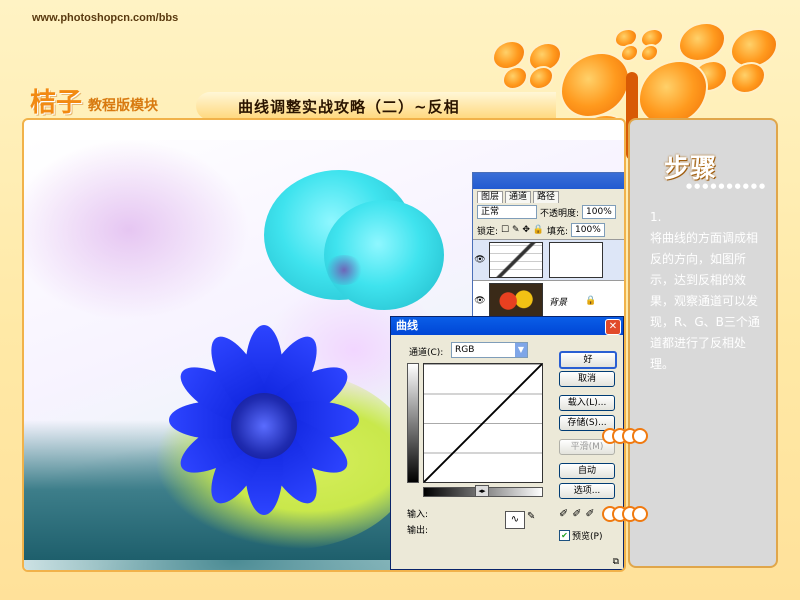 This screenshot has width=800, height=600. I want to click on fill-input: 100%, so click(588, 230).